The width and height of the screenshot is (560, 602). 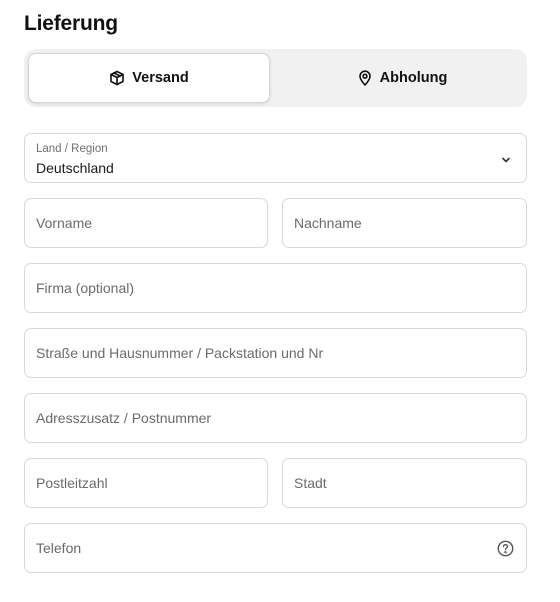 I want to click on package-icon, so click(x=117, y=78).